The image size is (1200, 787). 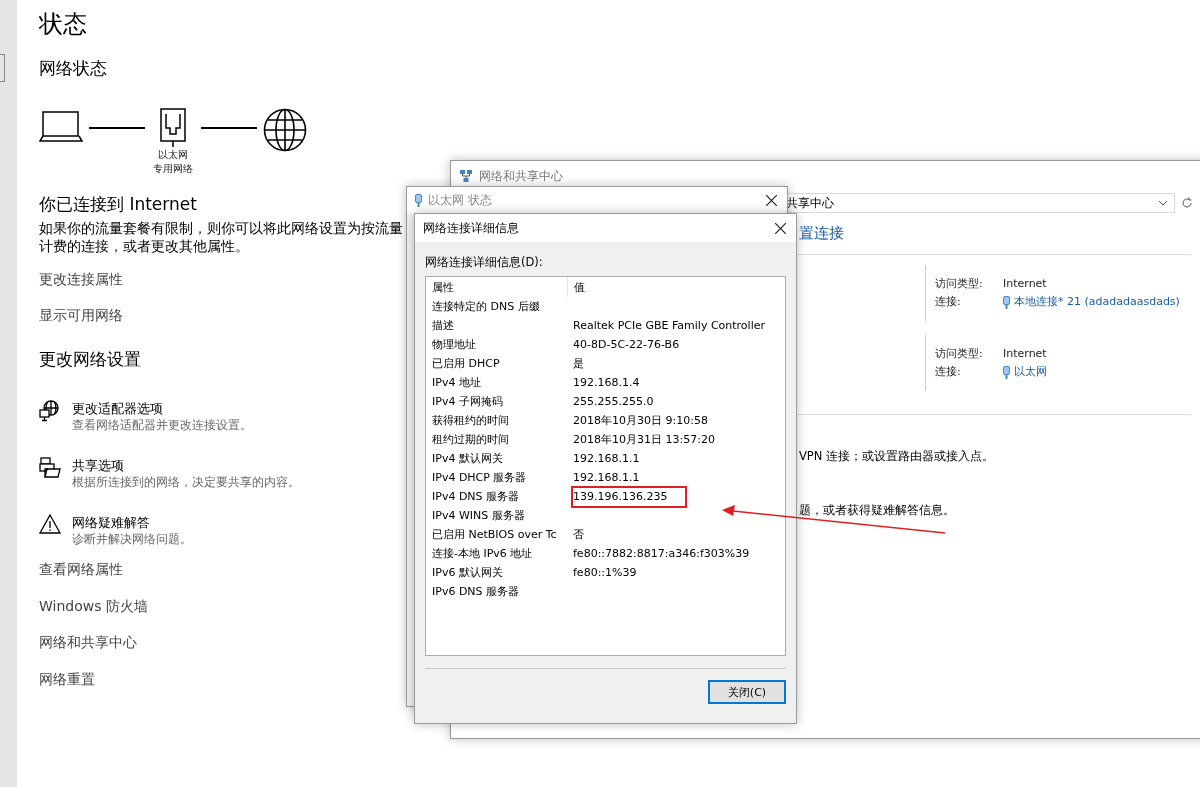 I want to click on globe-monitor-icon, so click(x=50, y=411).